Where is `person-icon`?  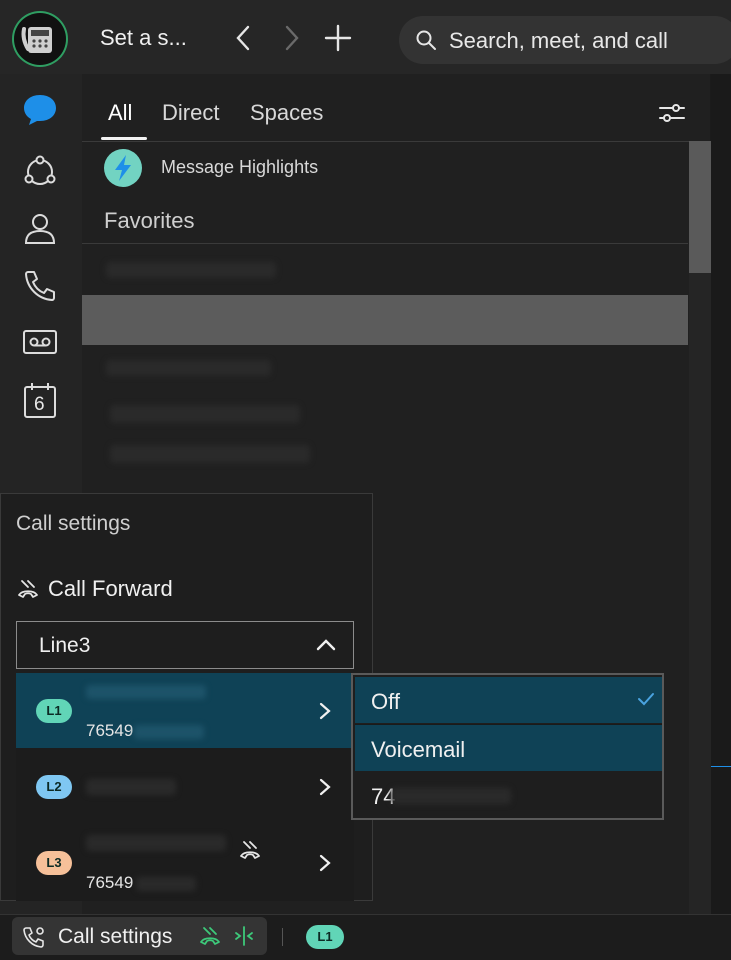 person-icon is located at coordinates (40, 229).